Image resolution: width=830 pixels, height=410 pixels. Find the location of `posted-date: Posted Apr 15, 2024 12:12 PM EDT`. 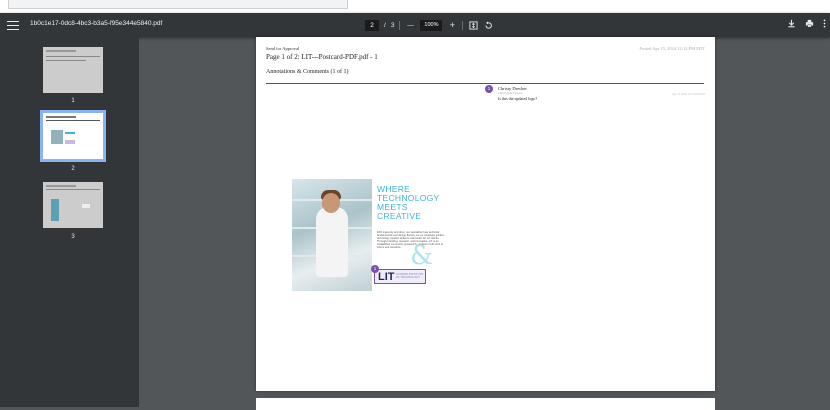

posted-date: Posted Apr 15, 2024 12:12 PM EDT is located at coordinates (672, 48).